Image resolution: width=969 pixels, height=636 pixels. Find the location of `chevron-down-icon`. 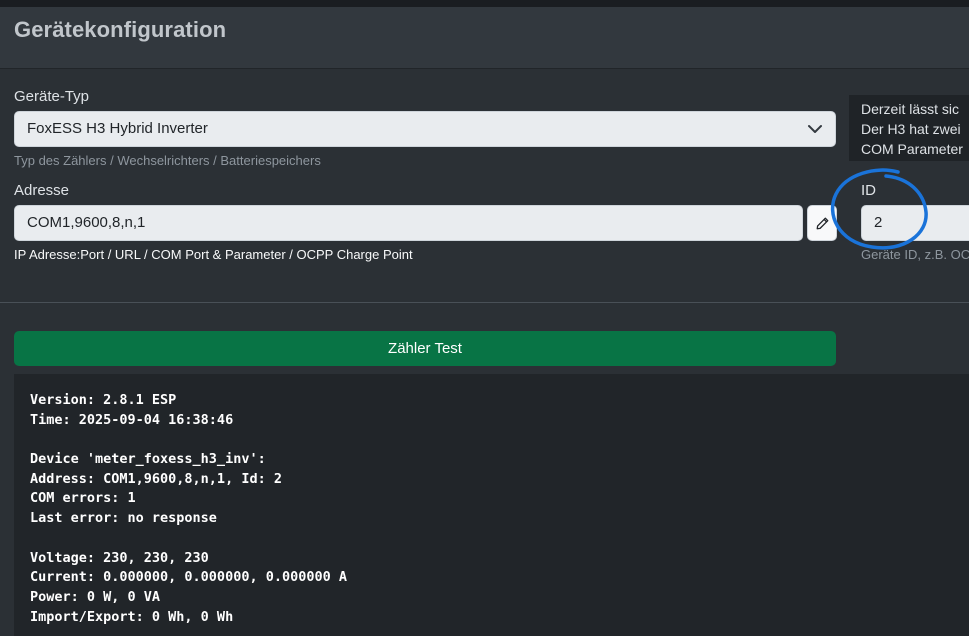

chevron-down-icon is located at coordinates (815, 129).